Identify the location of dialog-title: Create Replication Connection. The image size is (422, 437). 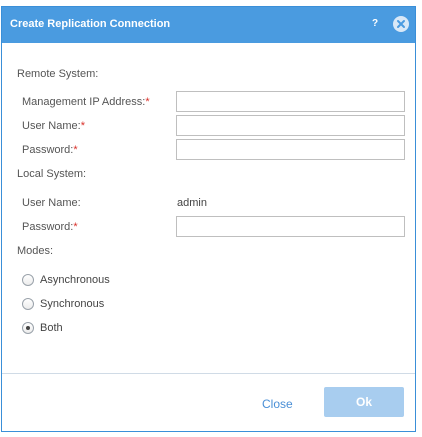
(90, 24).